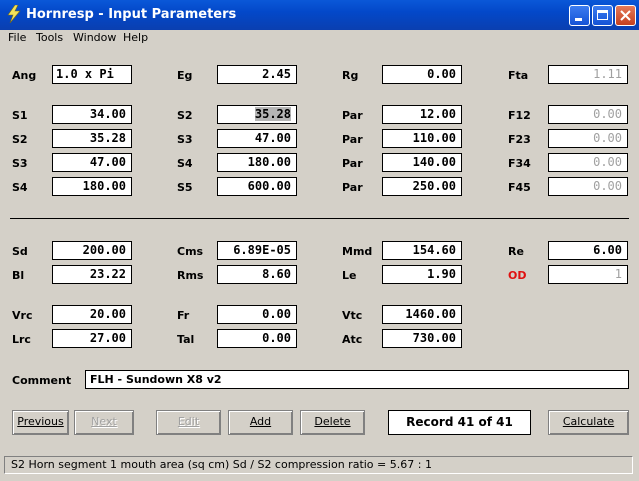  I want to click on edit-button: Edit, so click(188, 422).